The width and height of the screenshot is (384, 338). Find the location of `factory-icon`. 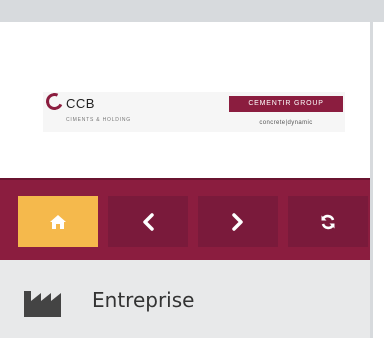

factory-icon is located at coordinates (42, 304).